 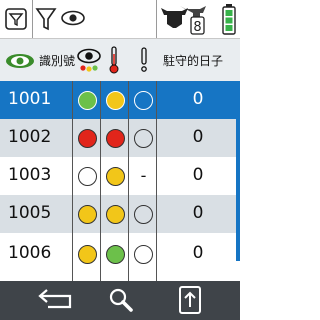 I want to click on back-icon, so click(x=55, y=299).